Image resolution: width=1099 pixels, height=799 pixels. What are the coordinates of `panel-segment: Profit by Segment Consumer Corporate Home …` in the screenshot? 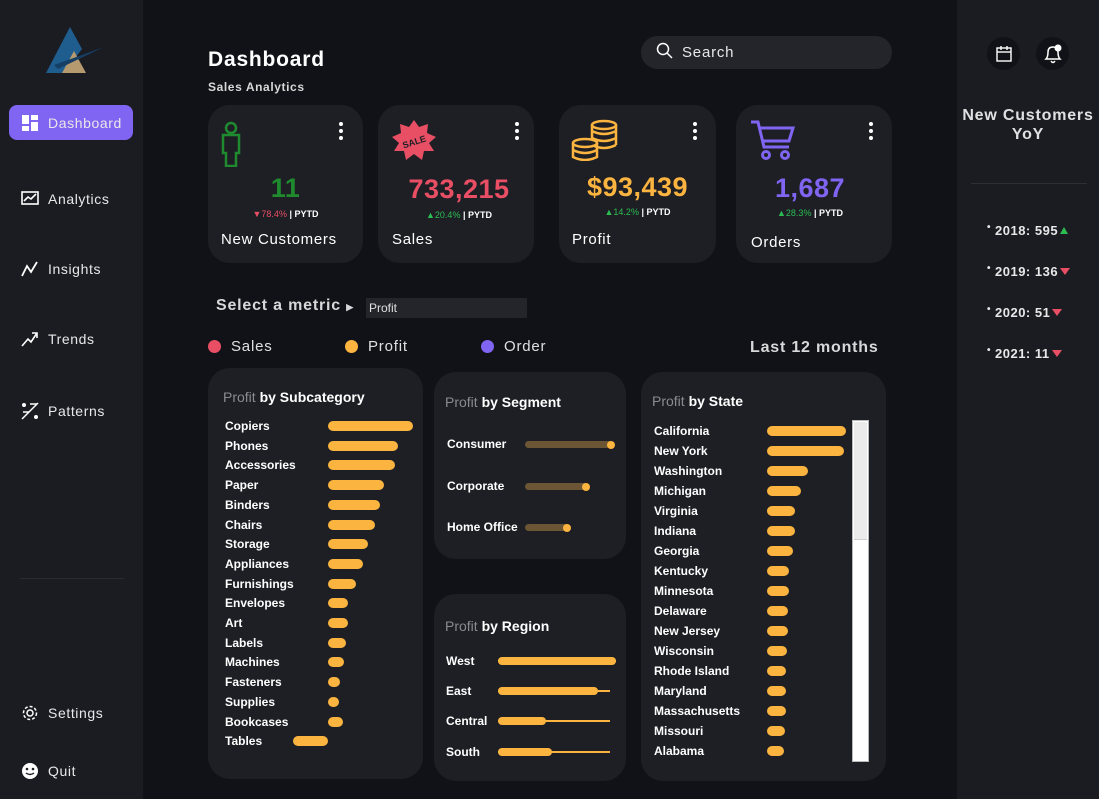 It's located at (530, 465).